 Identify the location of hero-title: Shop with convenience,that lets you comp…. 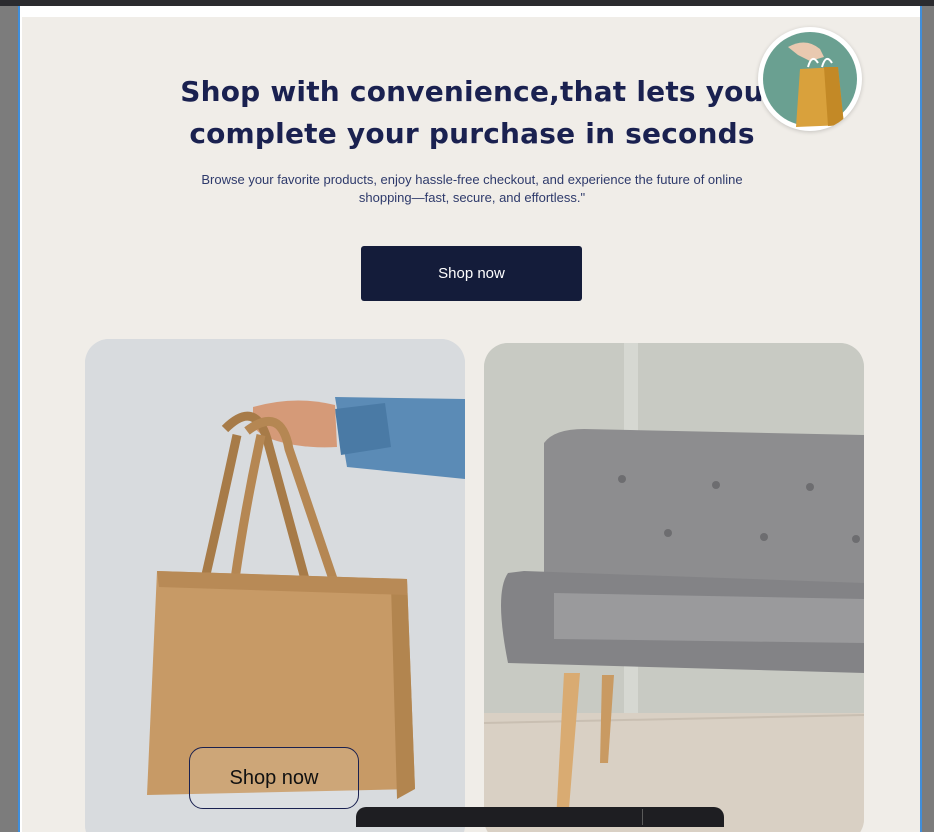
(472, 112).